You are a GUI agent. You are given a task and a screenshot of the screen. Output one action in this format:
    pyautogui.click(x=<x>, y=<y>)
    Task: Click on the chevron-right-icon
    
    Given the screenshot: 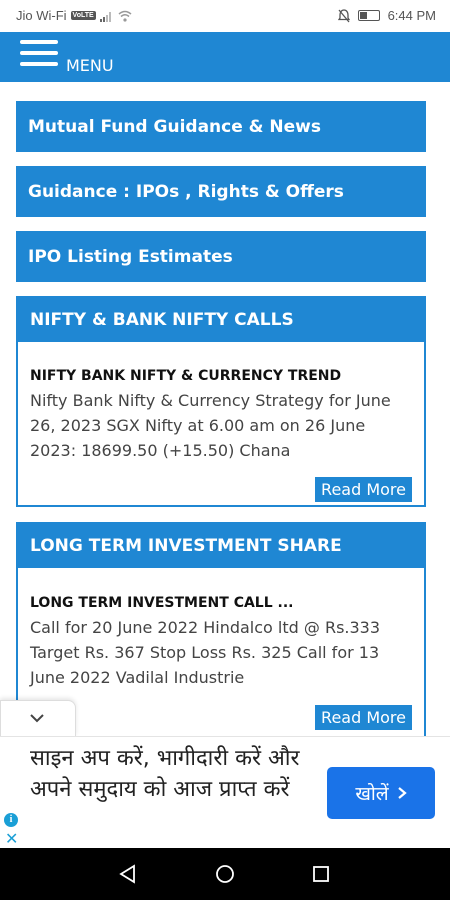 What is the action you would take?
    pyautogui.click(x=402, y=793)
    